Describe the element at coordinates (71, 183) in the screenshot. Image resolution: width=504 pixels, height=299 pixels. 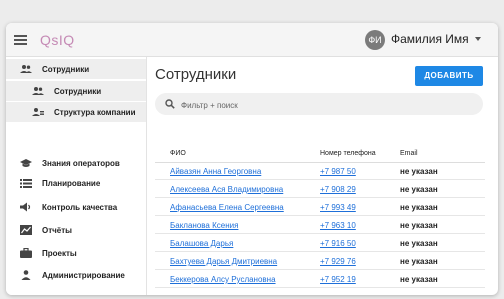
I see `sidebar-item-label: Планирование` at that location.